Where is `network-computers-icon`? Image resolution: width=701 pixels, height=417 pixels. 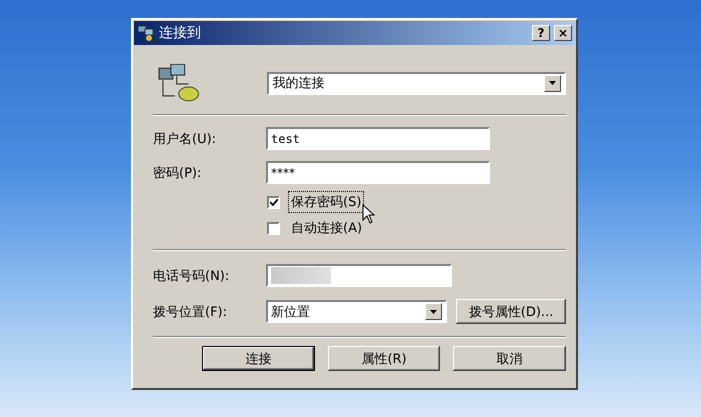
network-computers-icon is located at coordinates (146, 33).